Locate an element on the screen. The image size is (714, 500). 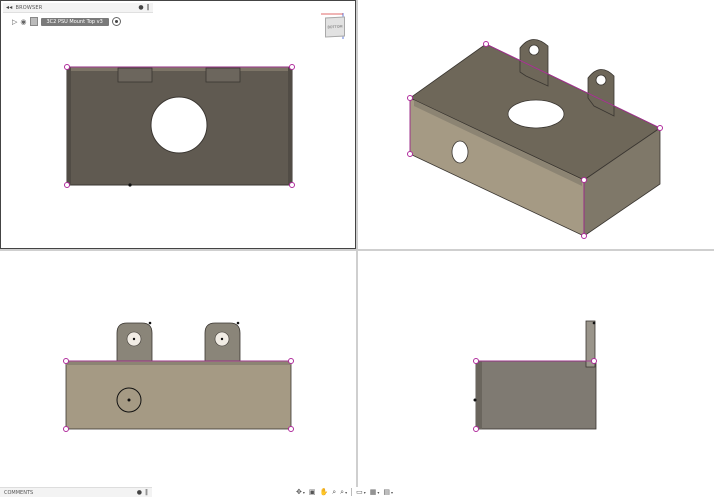
viewports-icon: ▤ ▾ is located at coordinates (388, 492).